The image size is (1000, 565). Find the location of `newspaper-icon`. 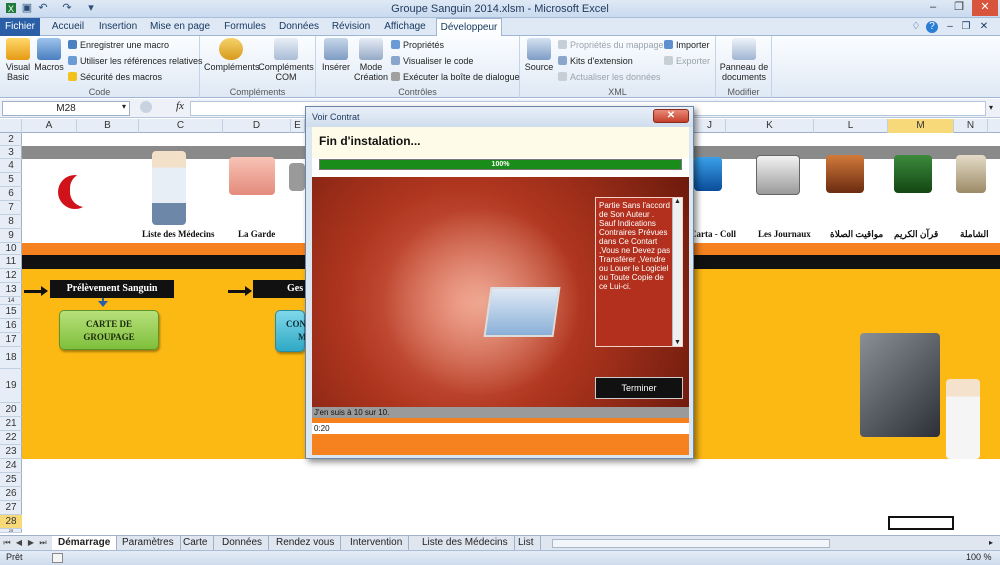

newspaper-icon is located at coordinates (778, 175).